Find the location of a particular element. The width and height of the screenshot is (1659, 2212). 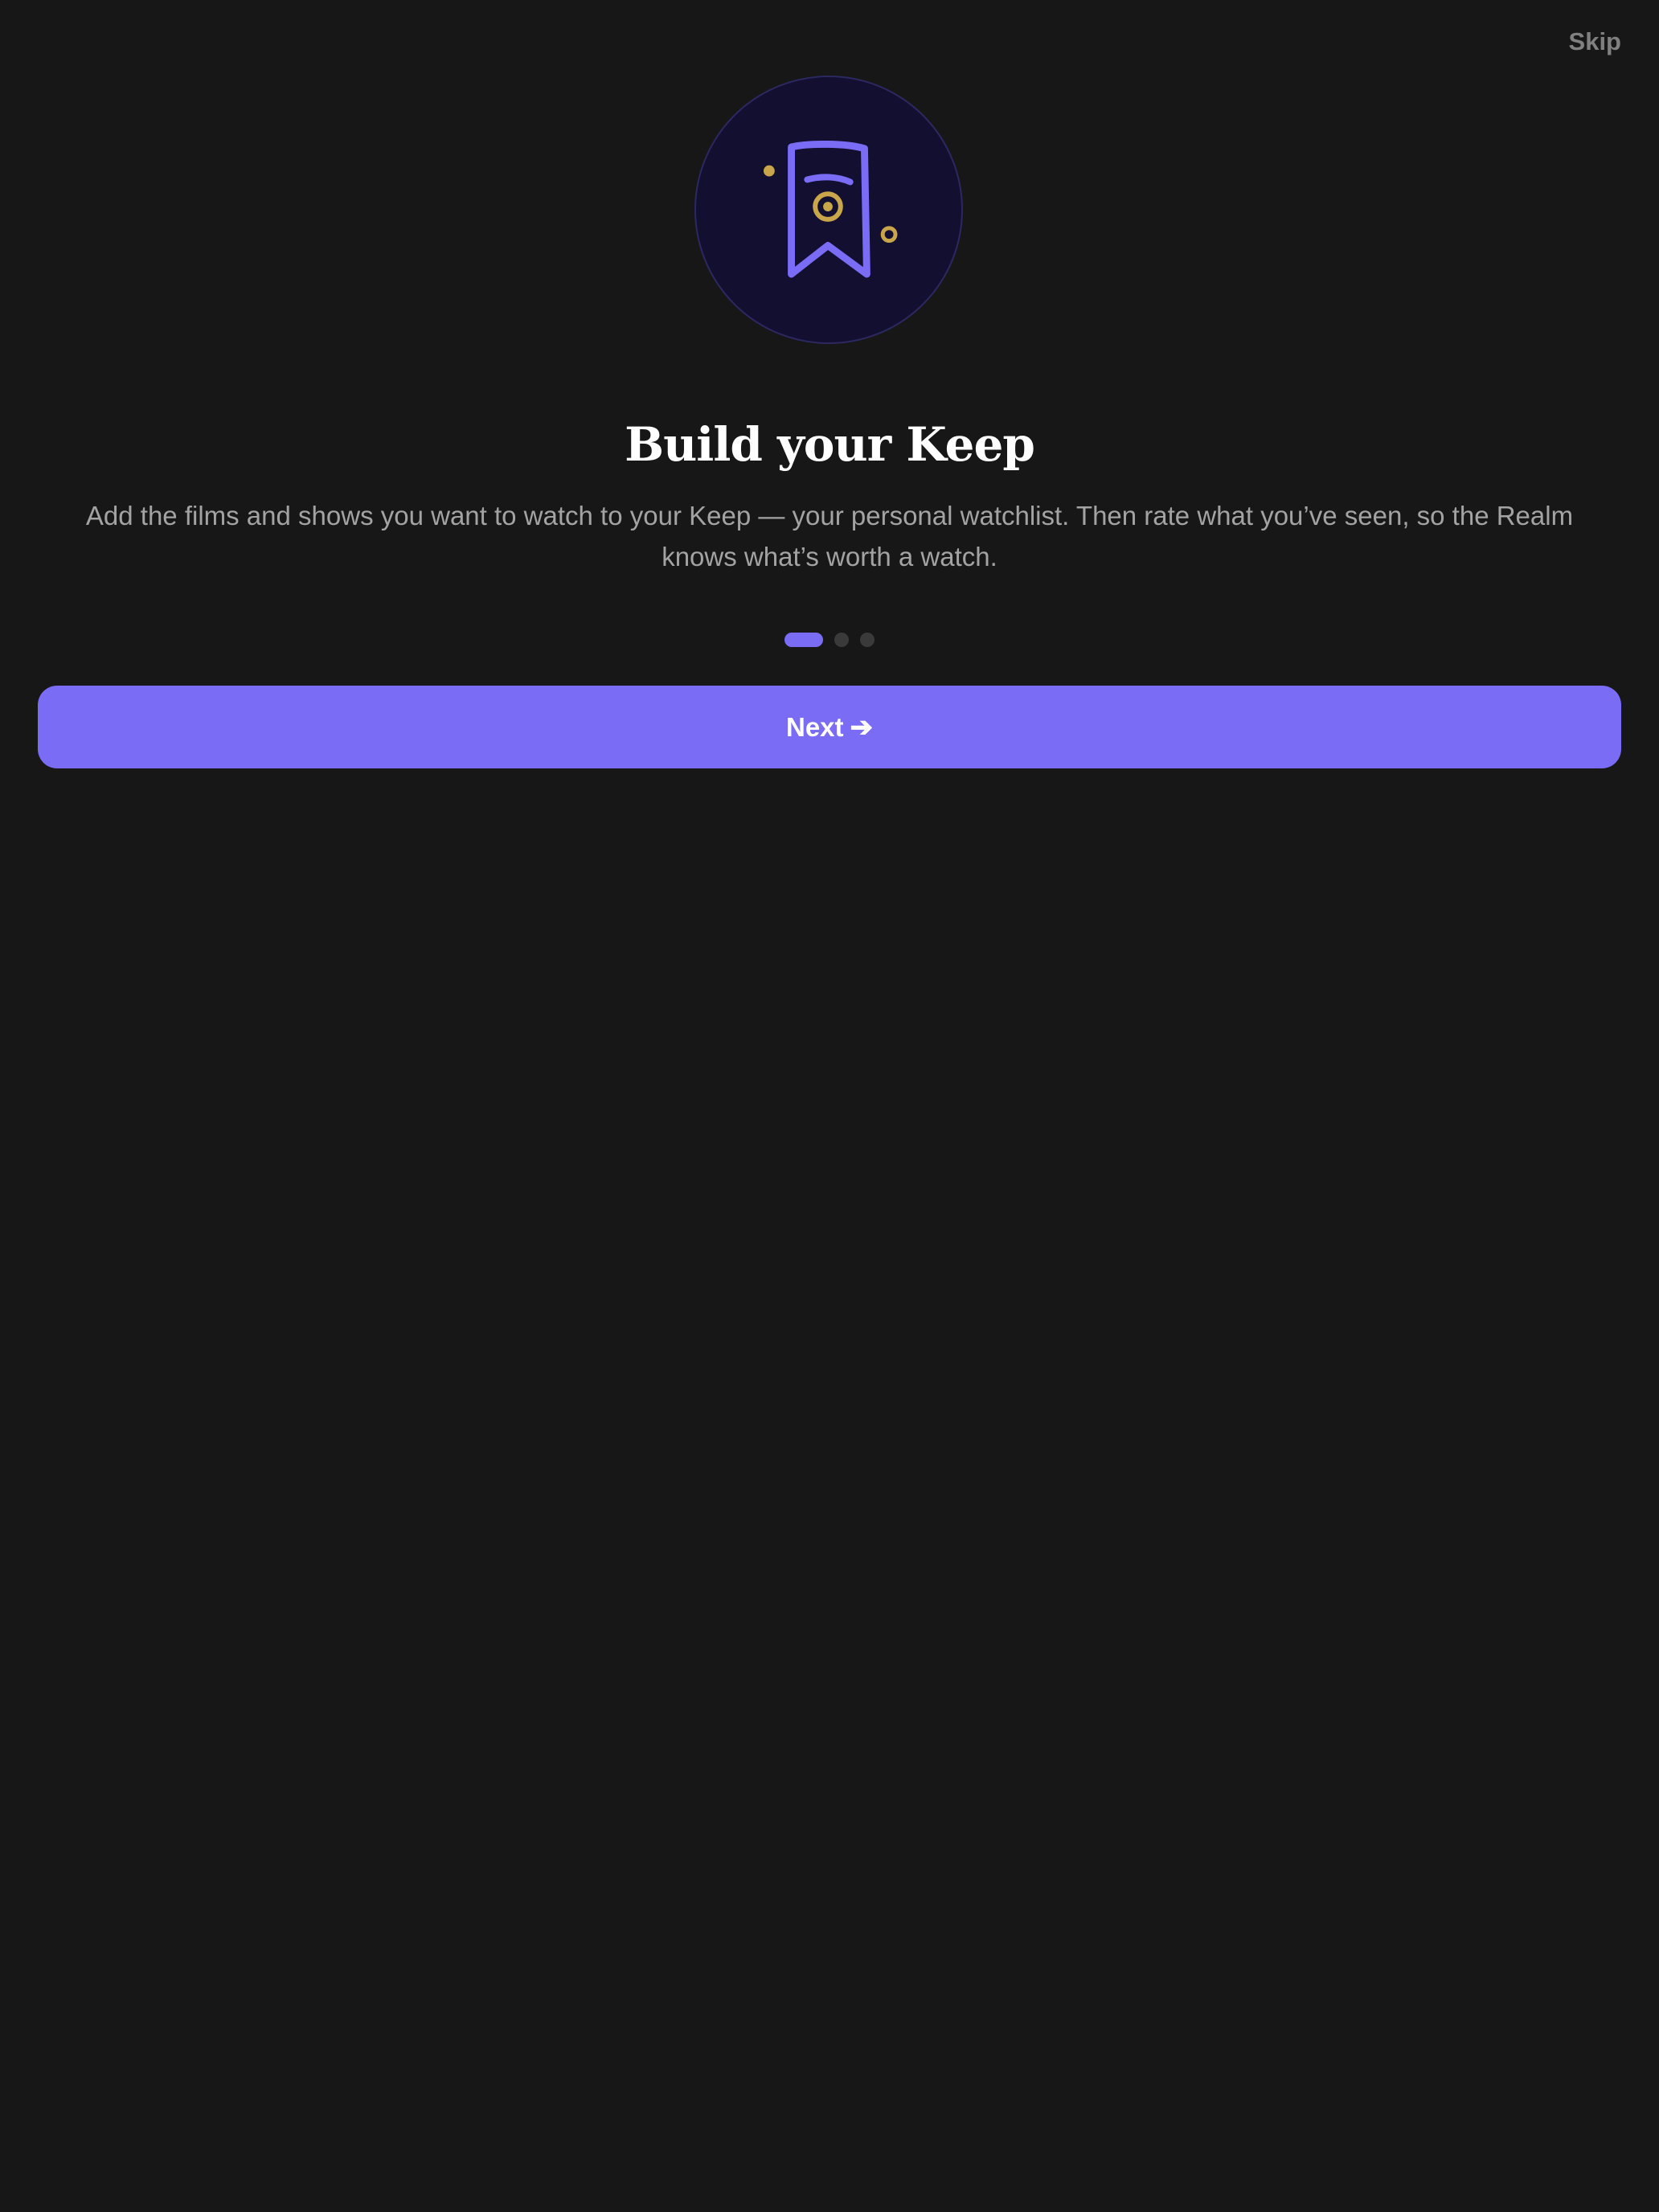

page-title: Build your Keep is located at coordinates (830, 444).